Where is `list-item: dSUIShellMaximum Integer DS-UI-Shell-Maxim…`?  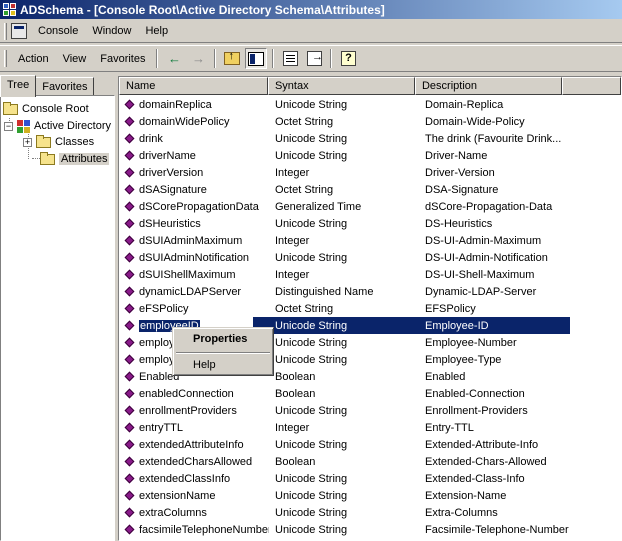 list-item: dSUIShellMaximum Integer DS-UI-Shell-Maxim… is located at coordinates (370, 274).